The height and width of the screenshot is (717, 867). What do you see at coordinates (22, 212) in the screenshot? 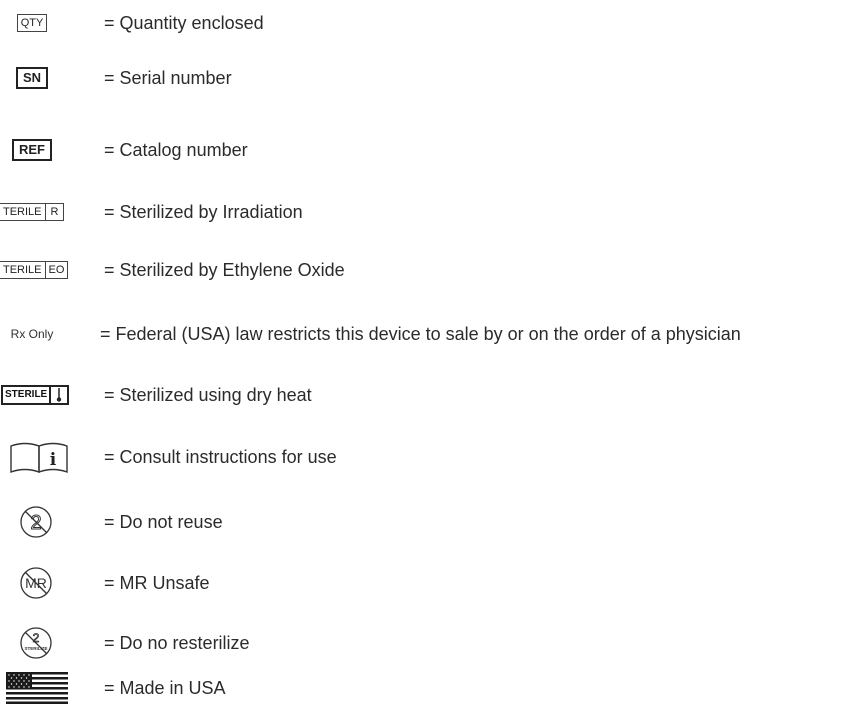
I see `sterile-r-text: TERILE` at bounding box center [22, 212].